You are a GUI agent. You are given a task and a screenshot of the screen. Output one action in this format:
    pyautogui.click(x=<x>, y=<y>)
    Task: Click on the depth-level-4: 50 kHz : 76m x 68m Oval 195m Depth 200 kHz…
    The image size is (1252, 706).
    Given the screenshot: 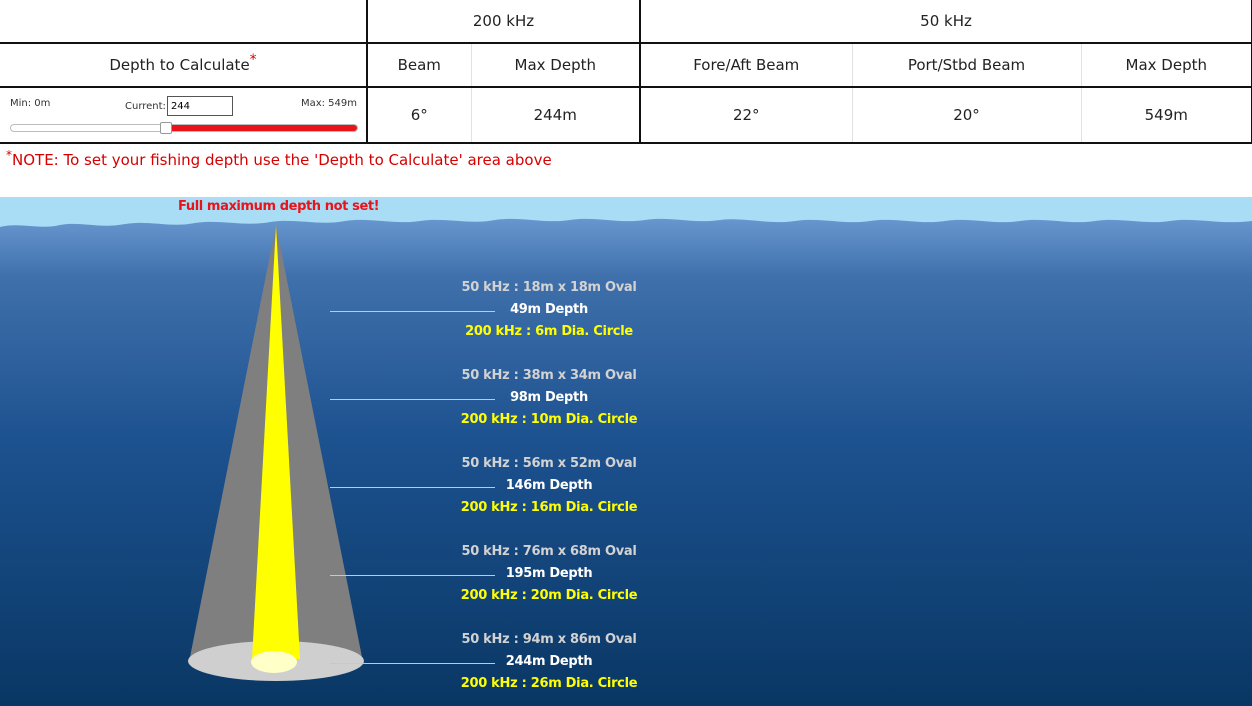 What is the action you would take?
    pyautogui.click(x=549, y=574)
    